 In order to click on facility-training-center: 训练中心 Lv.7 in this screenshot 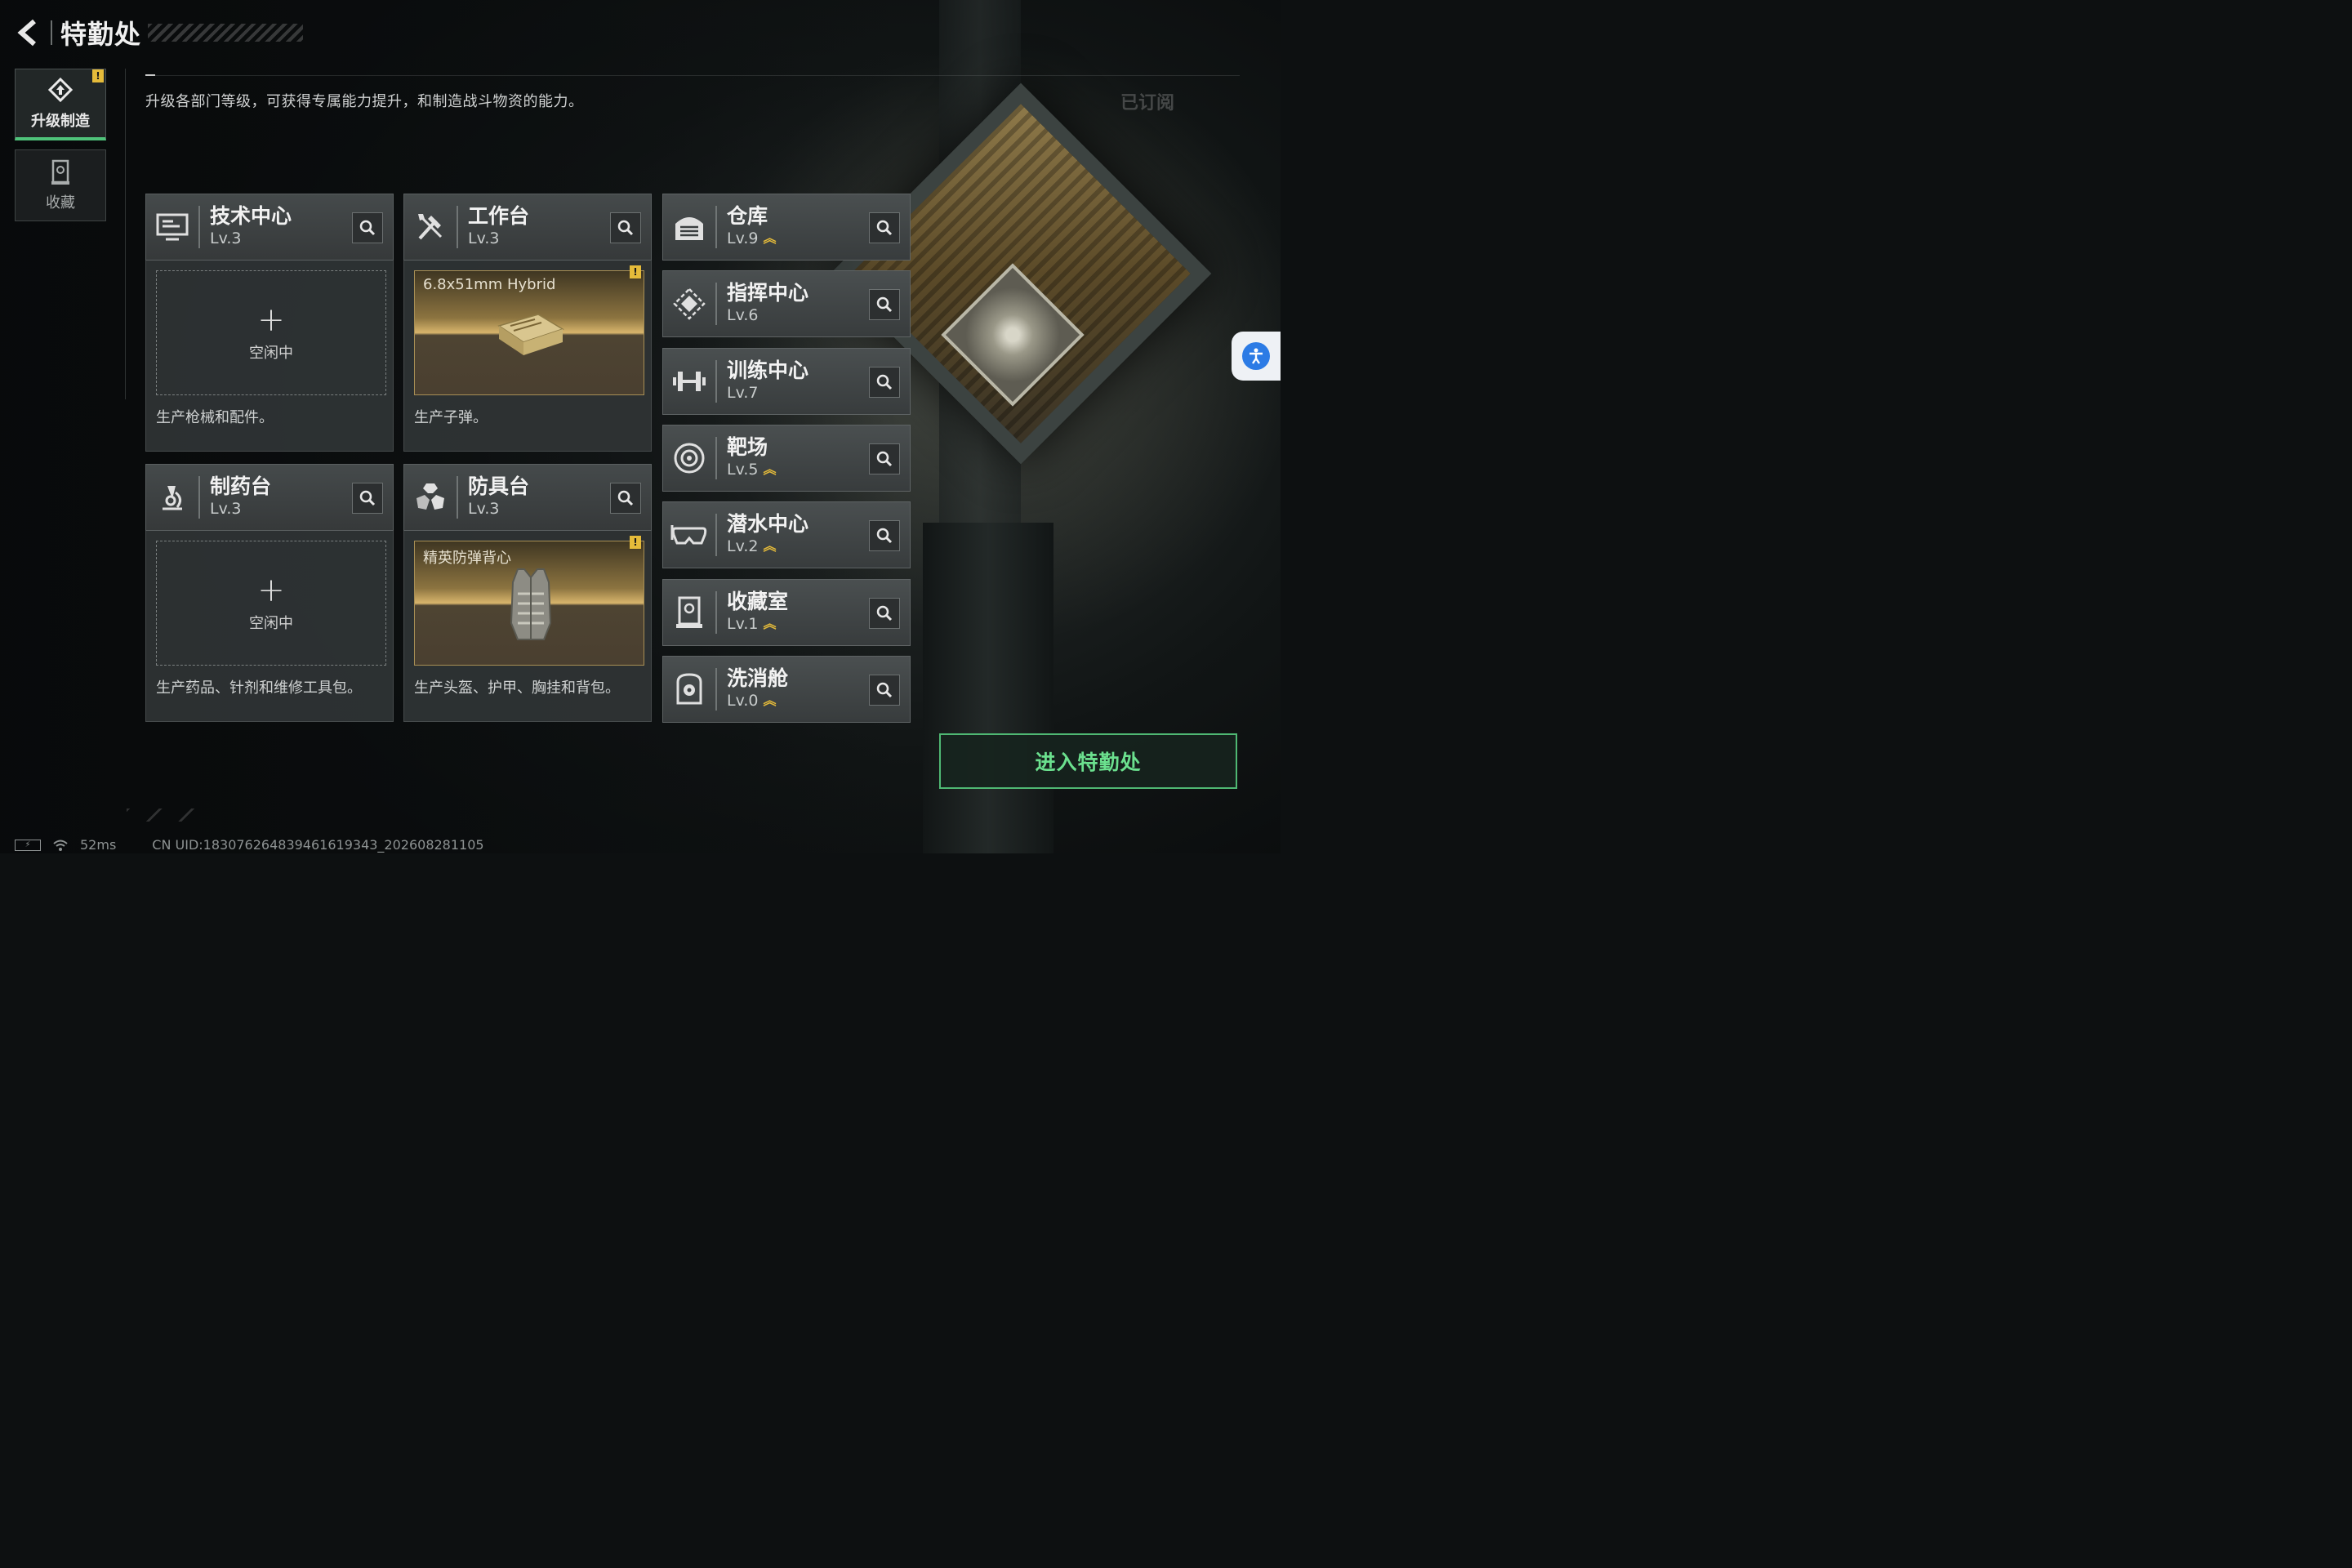, I will do `click(786, 381)`.